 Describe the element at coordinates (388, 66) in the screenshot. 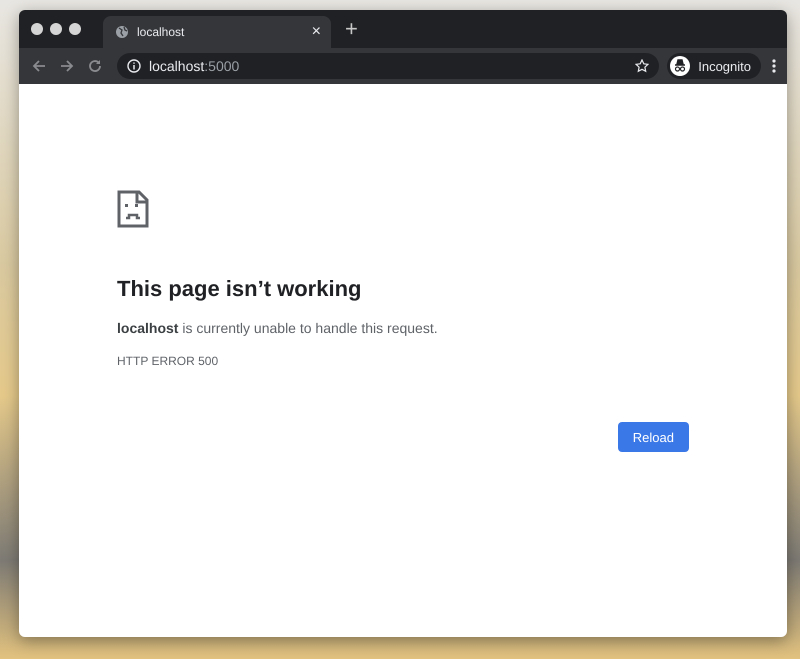

I see `address-bar: localhost:5000` at that location.